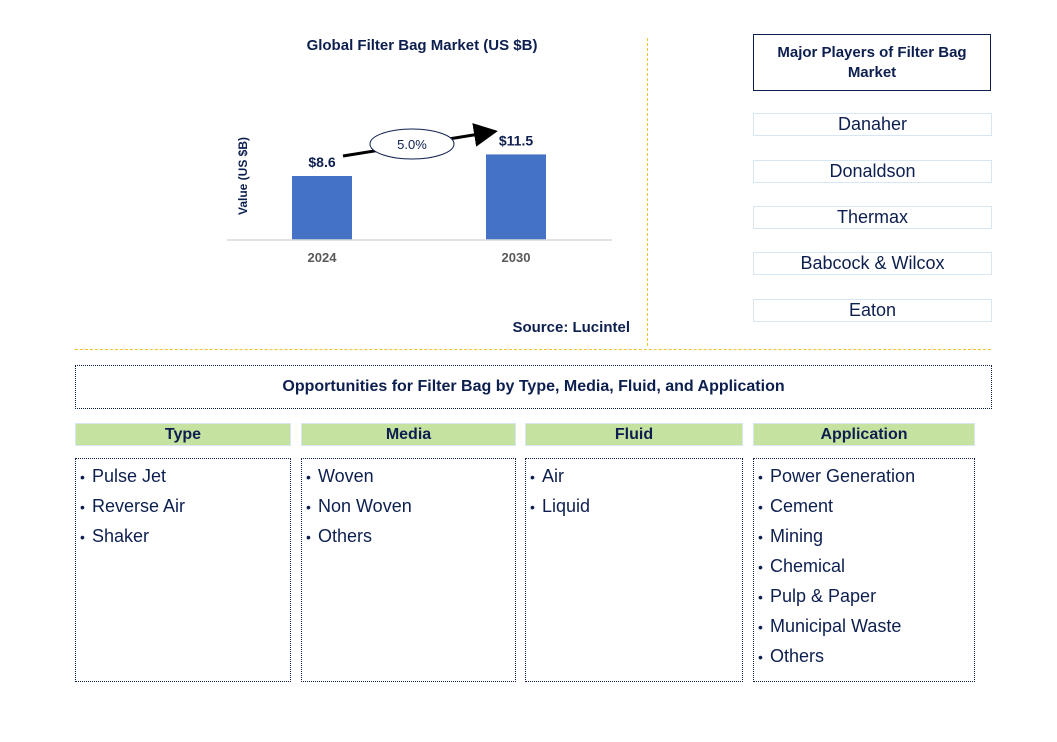  I want to click on list-item-label: Air, so click(553, 476).